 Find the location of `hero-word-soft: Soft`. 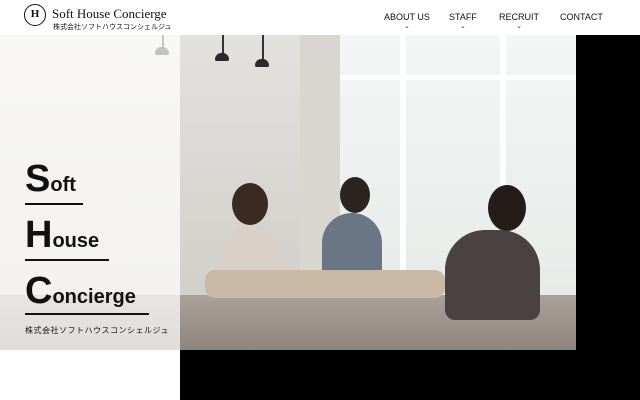

hero-word-soft: Soft is located at coordinates (50, 179).